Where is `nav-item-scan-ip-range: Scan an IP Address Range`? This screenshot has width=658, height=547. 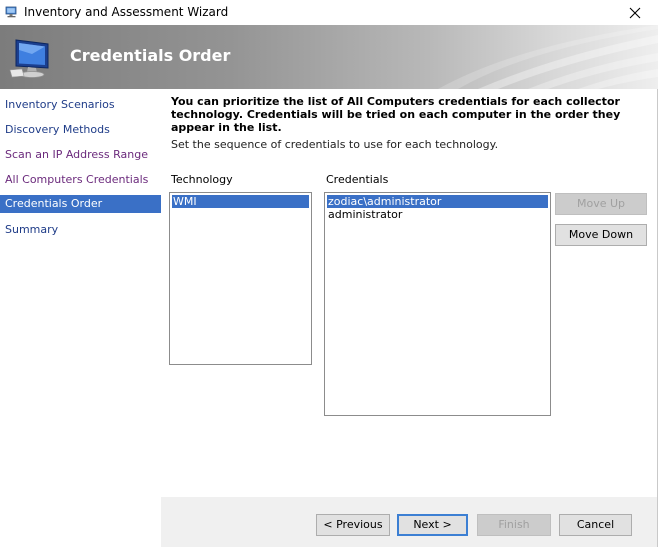 nav-item-scan-ip-range: Scan an IP Address Range is located at coordinates (80, 155).